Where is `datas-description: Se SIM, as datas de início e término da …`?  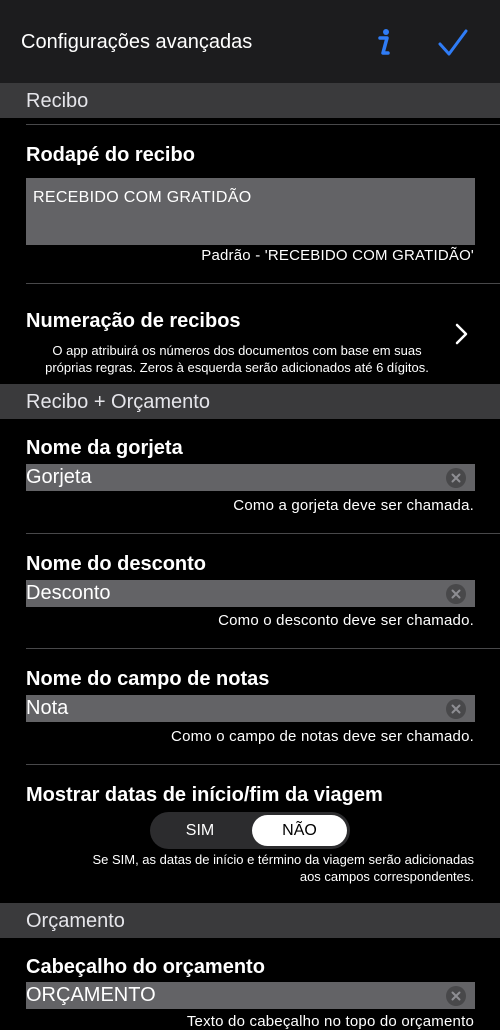
datas-description: Se SIM, as datas de início e término da … is located at coordinates (244, 868).